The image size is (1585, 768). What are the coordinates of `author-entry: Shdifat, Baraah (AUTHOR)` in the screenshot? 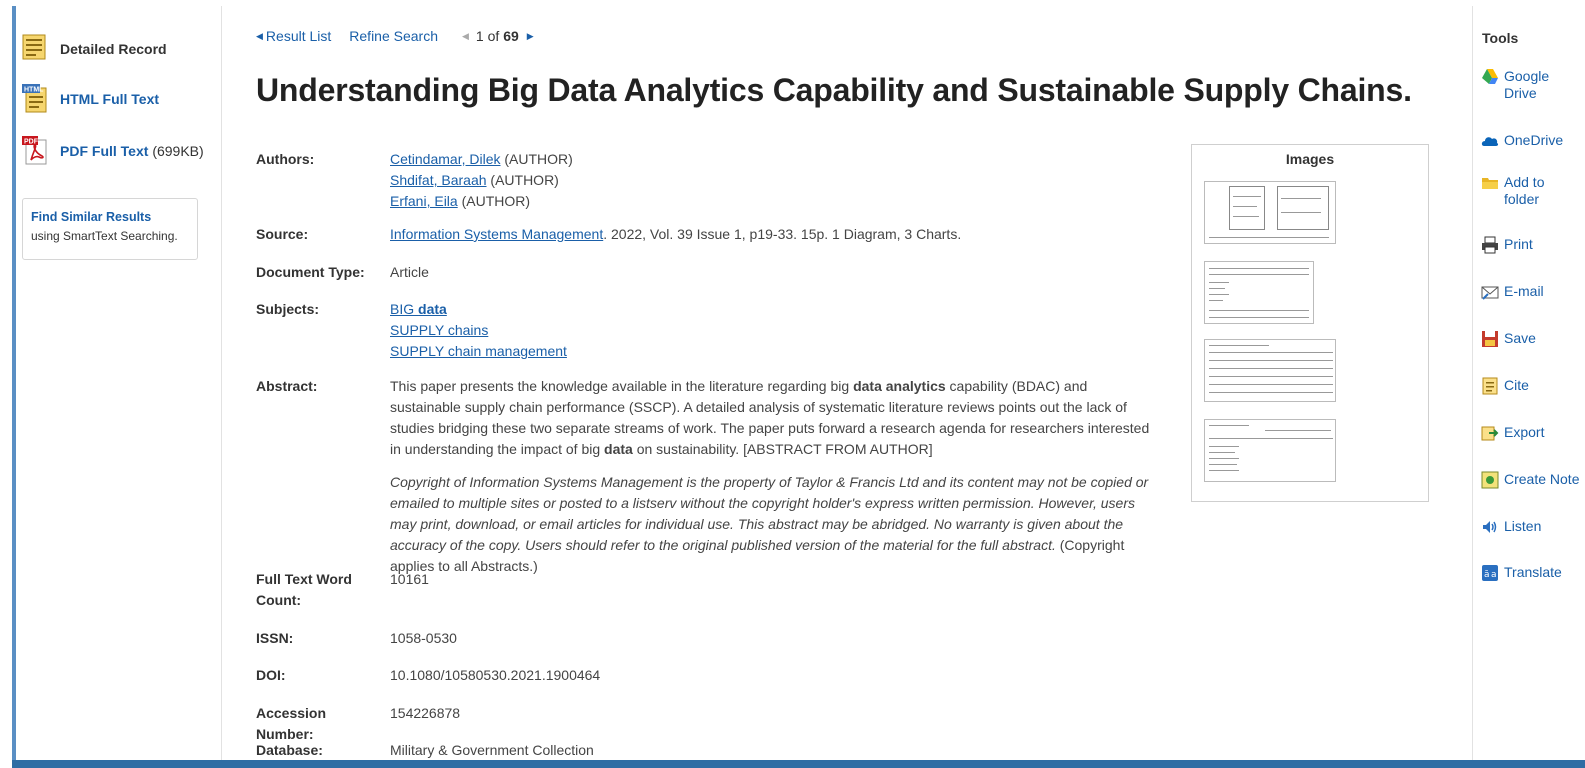 It's located at (474, 180).